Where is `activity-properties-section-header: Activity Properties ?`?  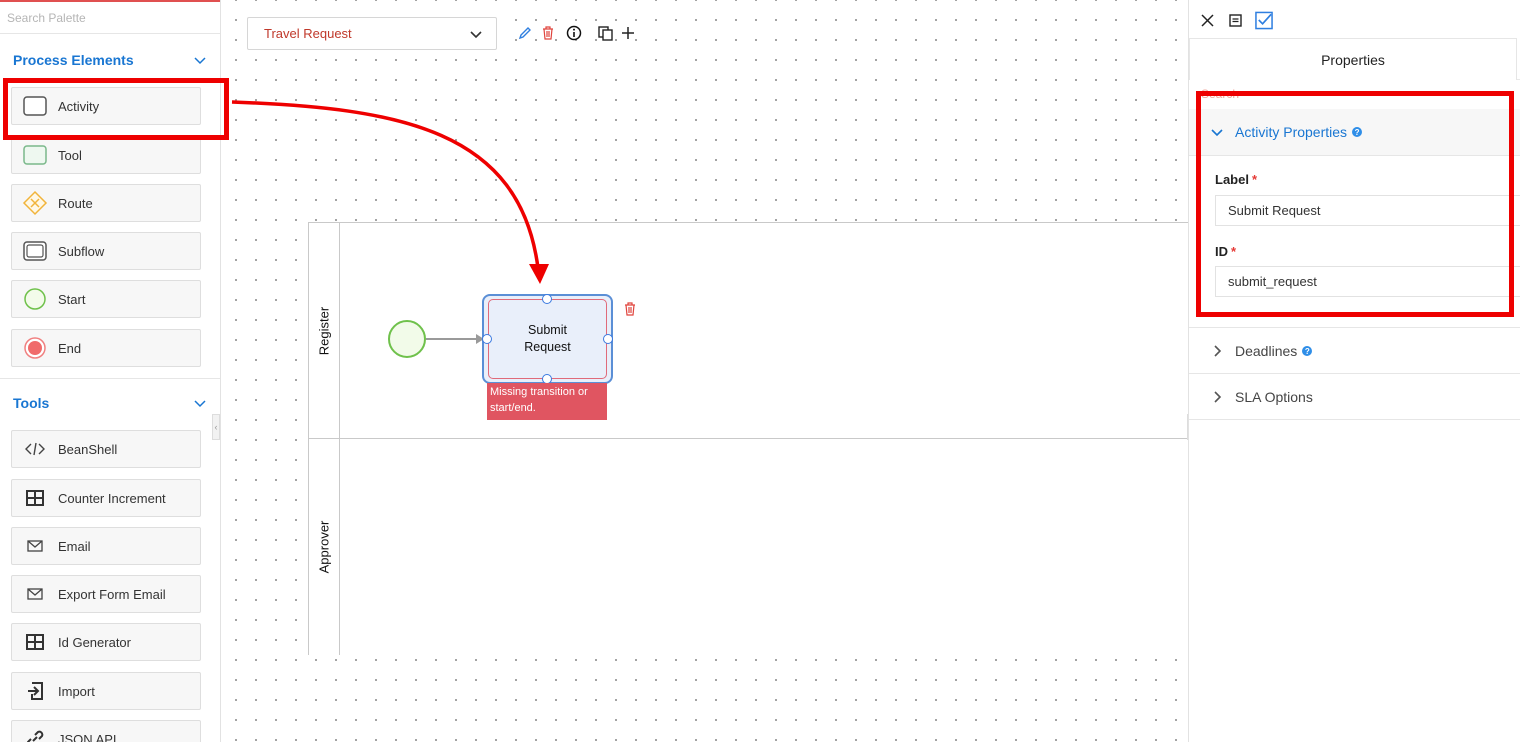
activity-properties-section-header: Activity Properties ? is located at coordinates (1354, 132).